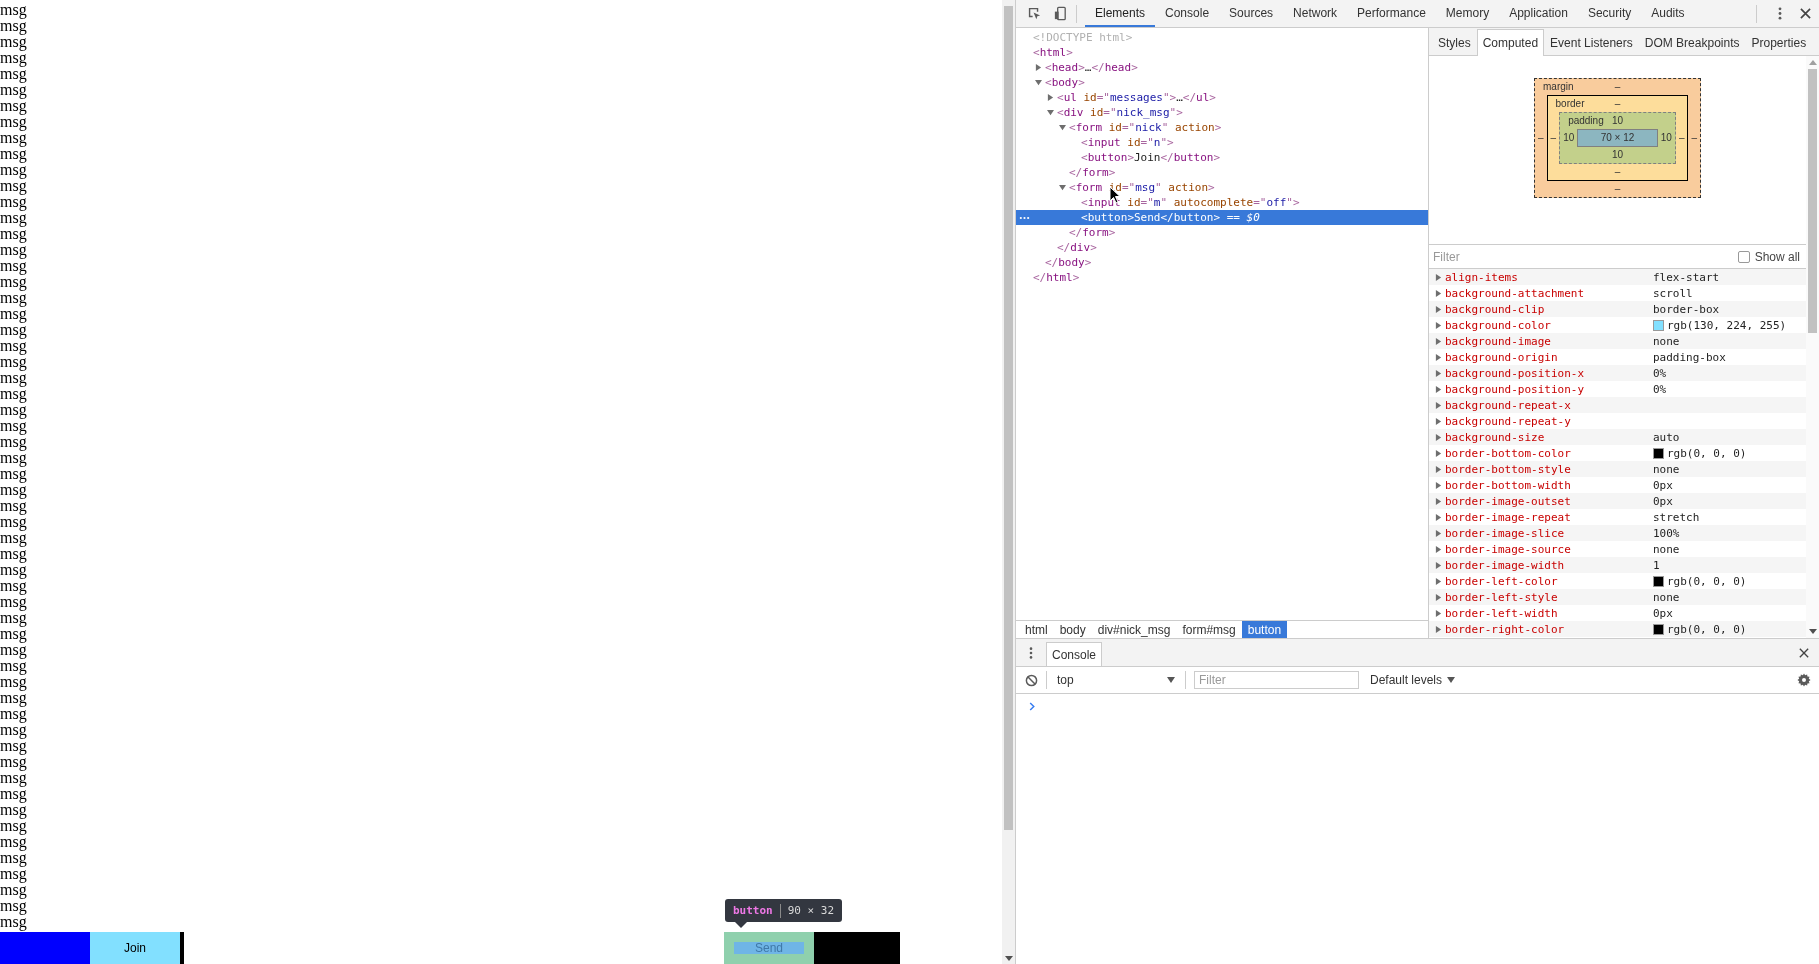  I want to click on property-value: padding-box, so click(1689, 357).